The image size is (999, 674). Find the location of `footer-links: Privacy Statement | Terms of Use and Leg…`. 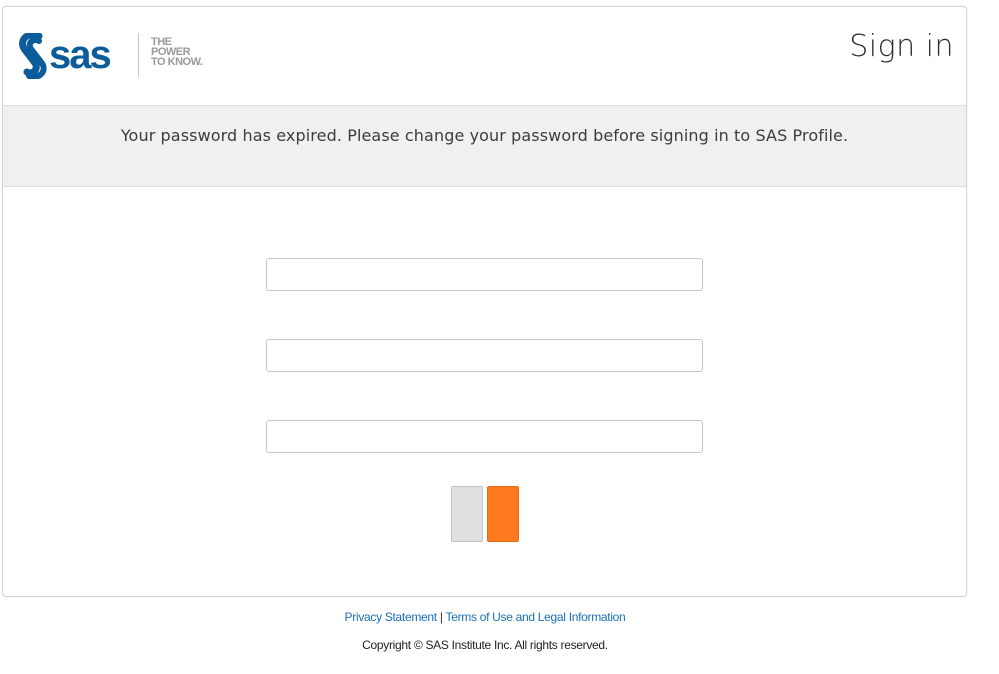

footer-links: Privacy Statement | Terms of Use and Leg… is located at coordinates (485, 617).